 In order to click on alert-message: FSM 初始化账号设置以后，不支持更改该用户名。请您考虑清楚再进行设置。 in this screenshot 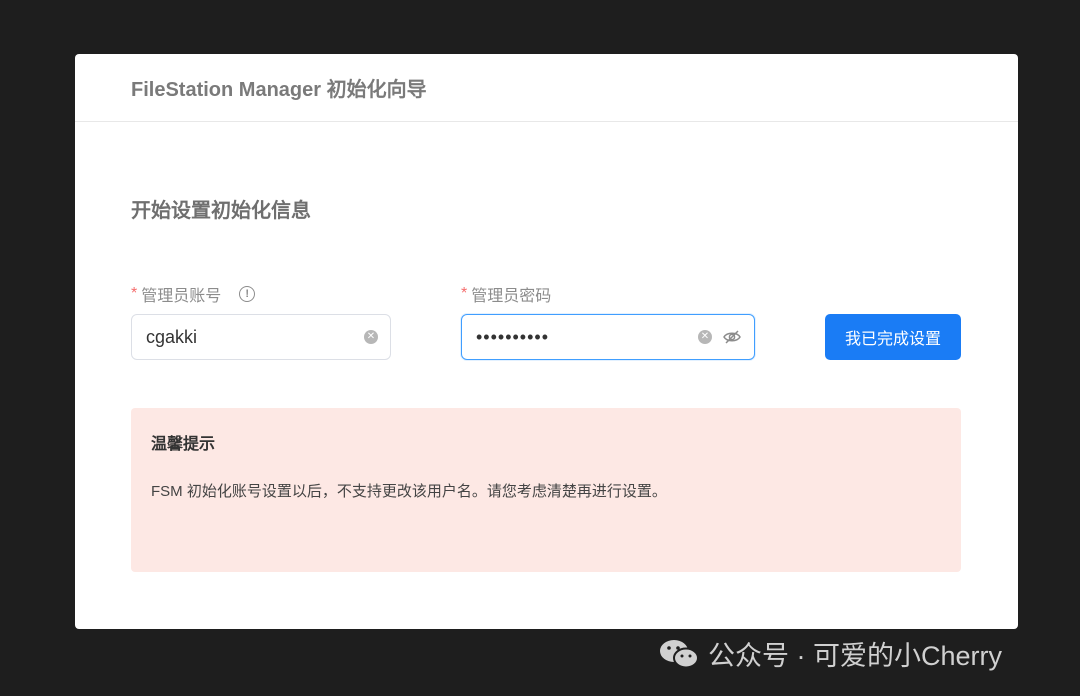, I will do `click(409, 491)`.